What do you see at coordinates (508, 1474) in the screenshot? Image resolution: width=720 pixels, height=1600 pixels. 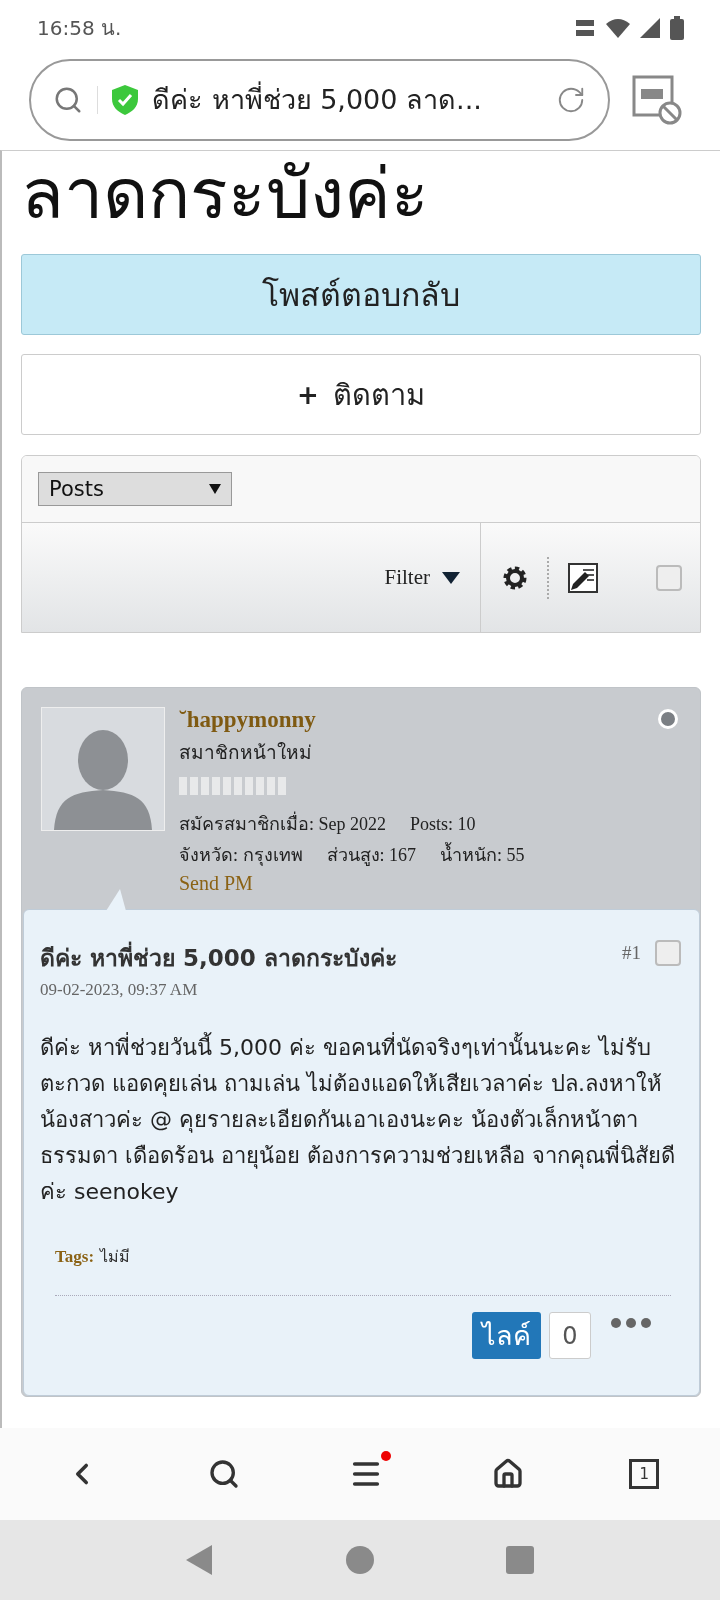 I see `home-icon` at bounding box center [508, 1474].